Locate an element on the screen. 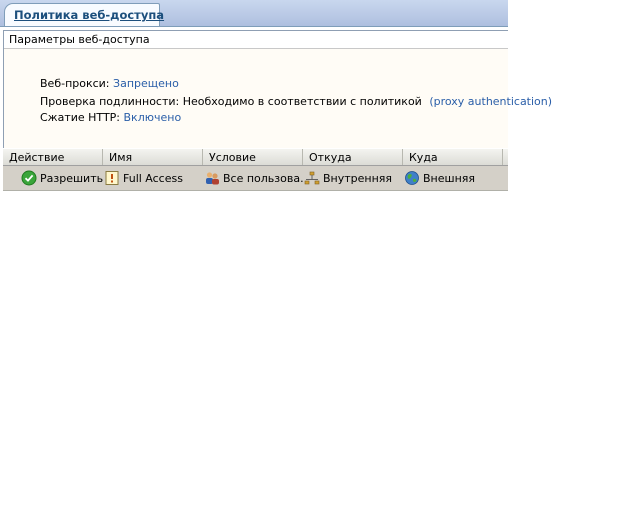  web-proxy-setting: Веб-прокси: Запрещено is located at coordinates (109, 83).